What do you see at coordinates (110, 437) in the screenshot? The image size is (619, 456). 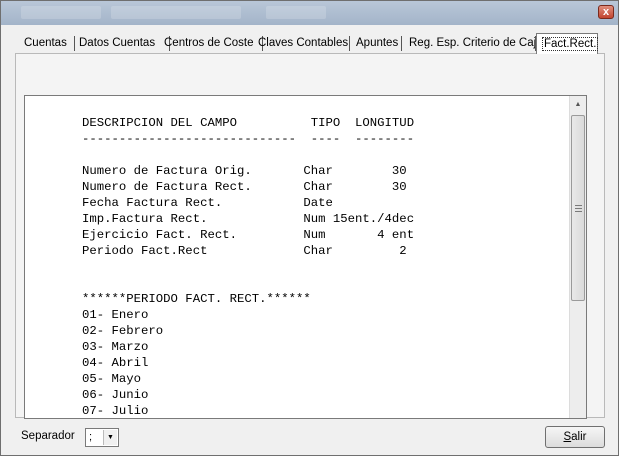 I see `chevron-down-icon: ▼` at bounding box center [110, 437].